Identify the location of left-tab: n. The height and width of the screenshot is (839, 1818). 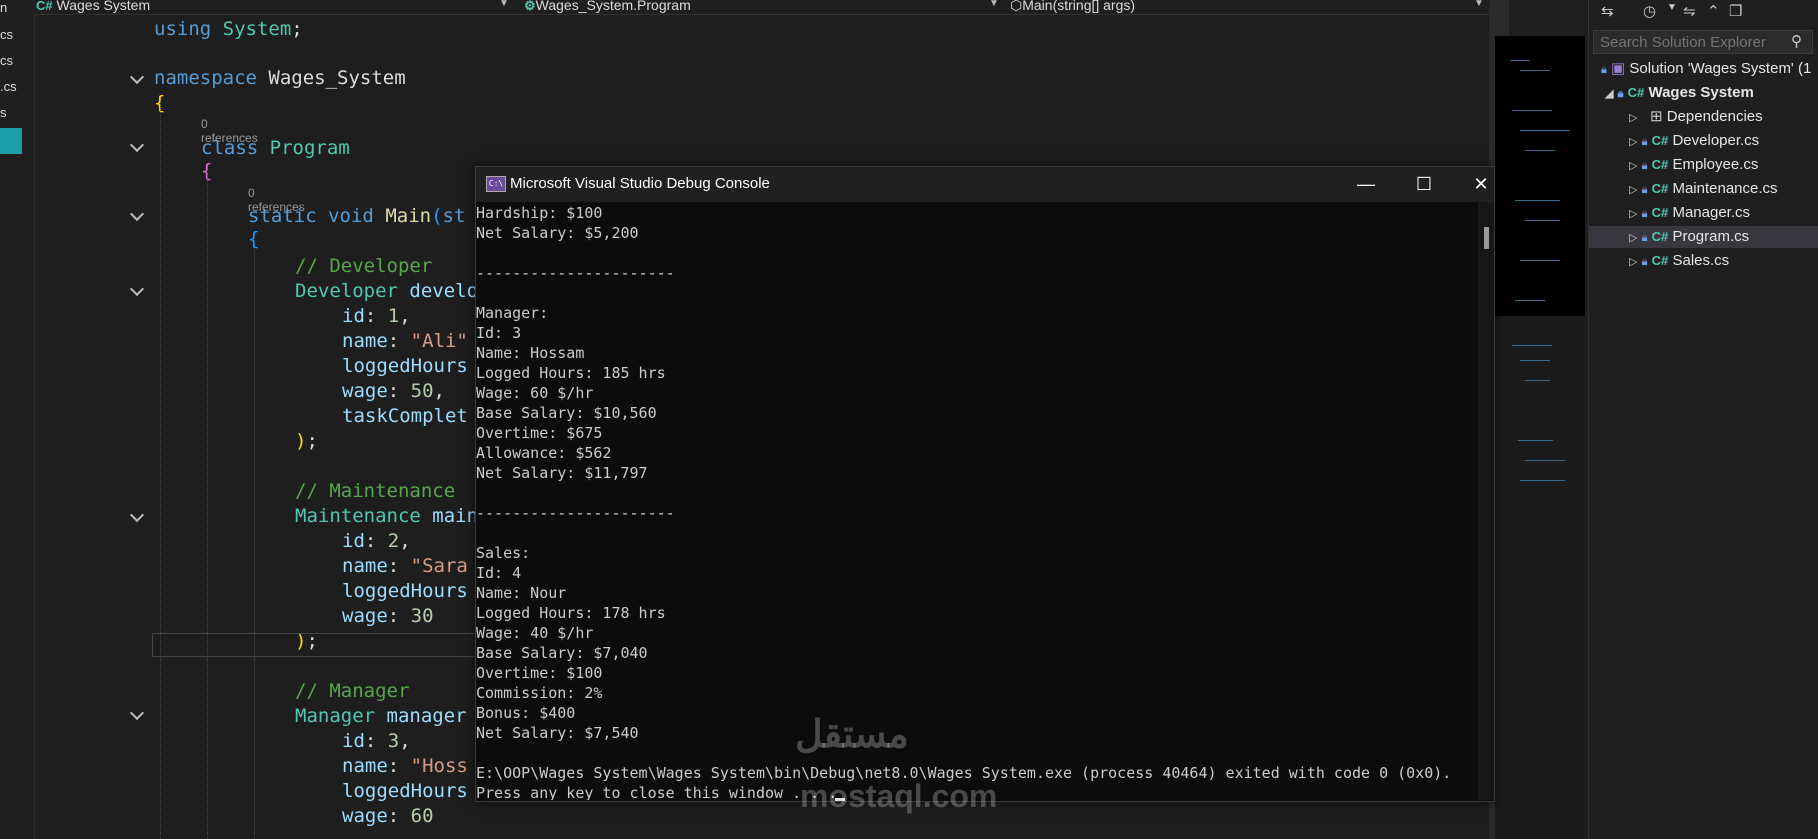
(17, 7).